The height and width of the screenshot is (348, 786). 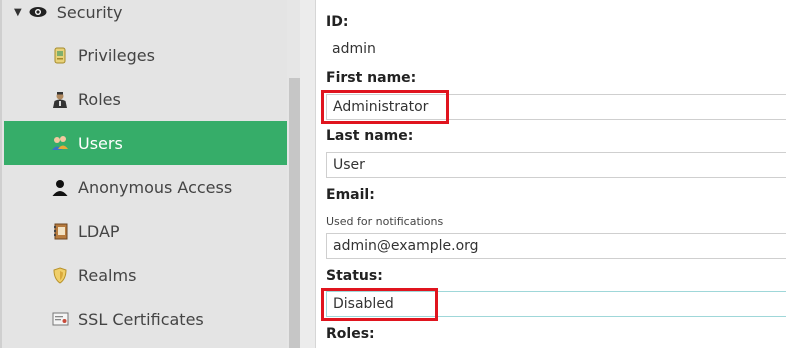 I want to click on sidebar-item-ldap: LDAP, so click(x=145, y=231).